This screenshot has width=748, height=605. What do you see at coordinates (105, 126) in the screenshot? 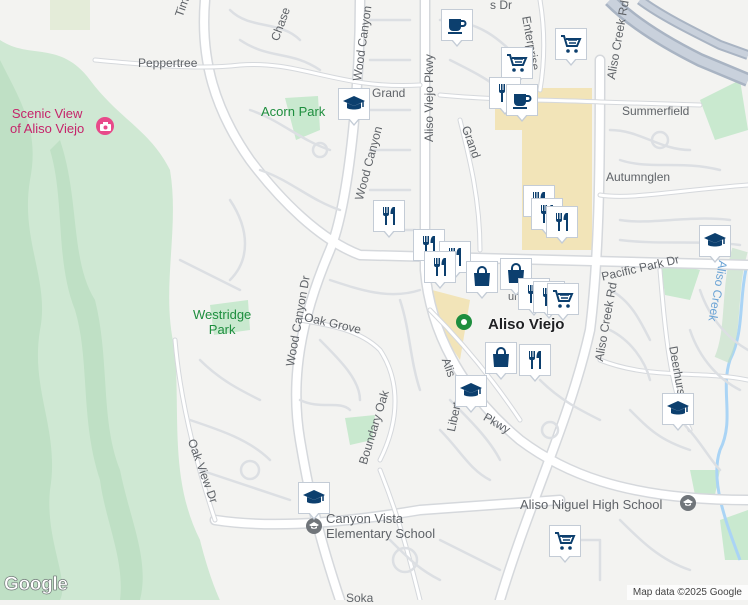
I see `camera-icon` at bounding box center [105, 126].